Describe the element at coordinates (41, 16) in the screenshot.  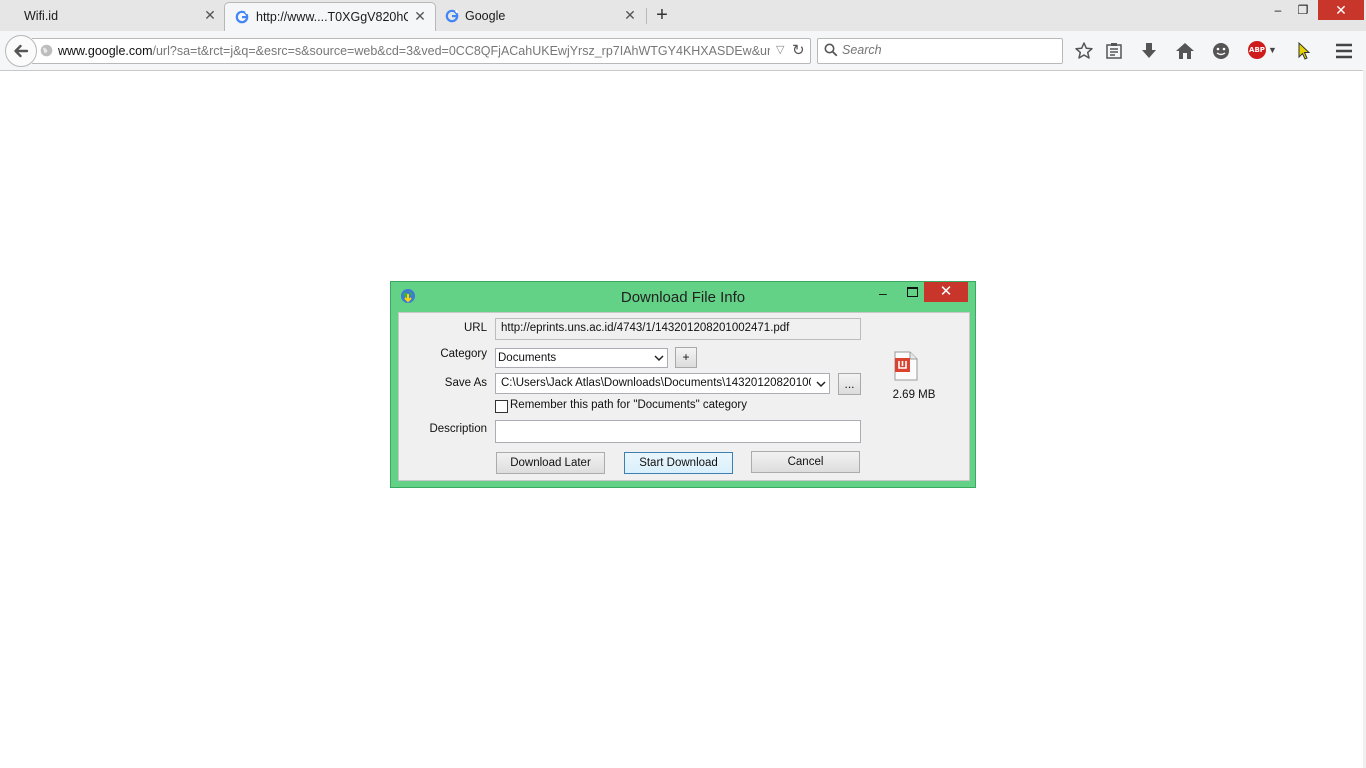
I see `tab-label: Wifi.id` at that location.